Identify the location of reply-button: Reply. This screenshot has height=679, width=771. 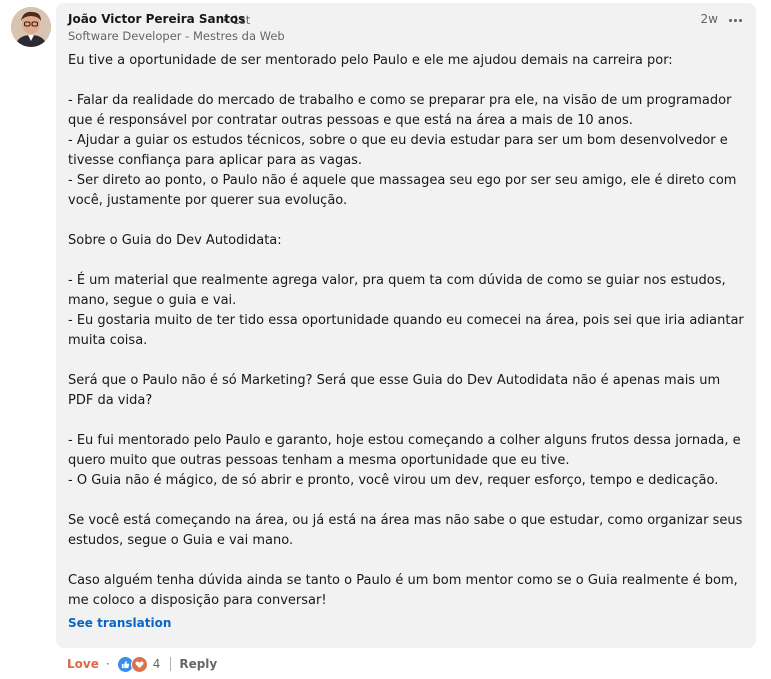
(198, 664).